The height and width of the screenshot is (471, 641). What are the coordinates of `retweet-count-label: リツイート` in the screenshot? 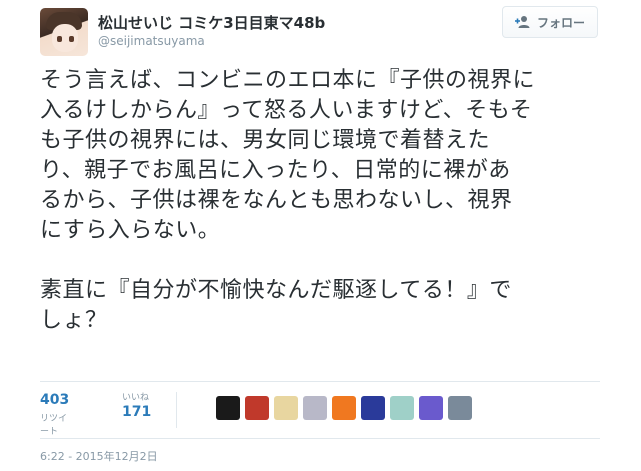 It's located at (54, 425).